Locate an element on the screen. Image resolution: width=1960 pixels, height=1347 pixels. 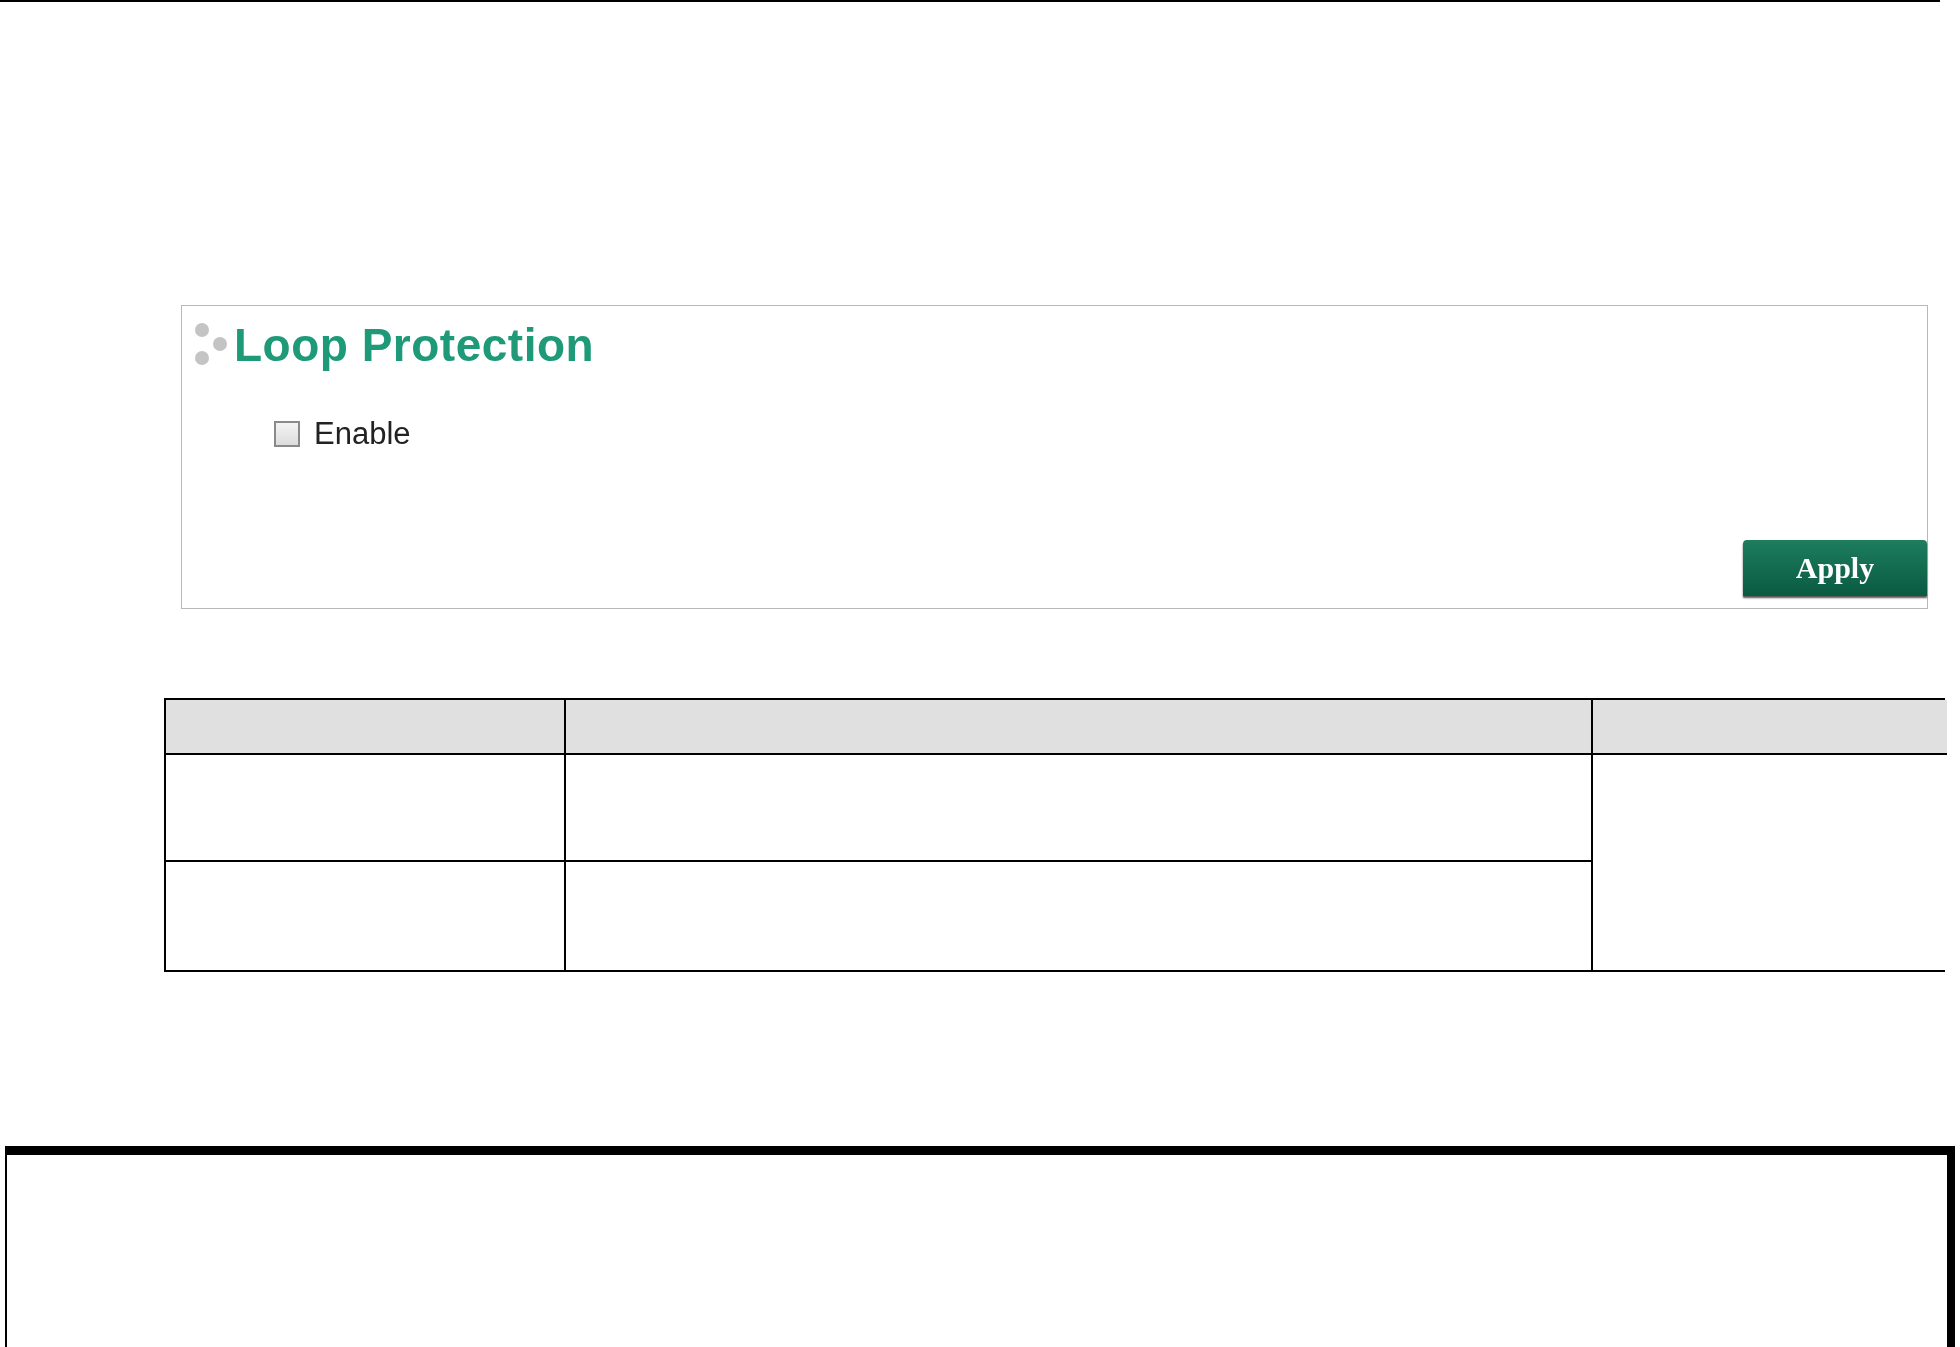
dots-icon is located at coordinates (211, 345).